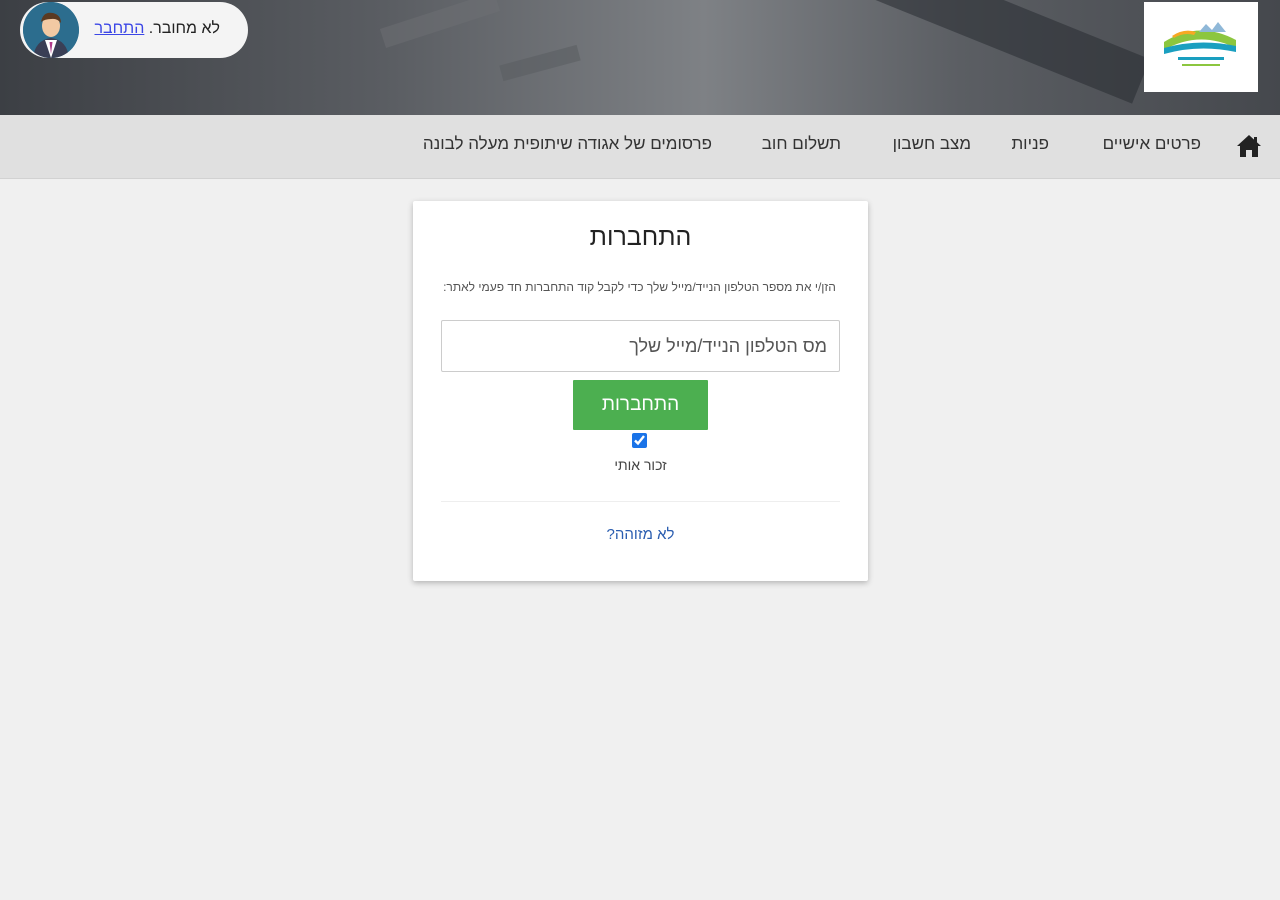 The width and height of the screenshot is (1280, 900). What do you see at coordinates (567, 144) in the screenshot?
I see `nav-item-publications: פרסומים של אגודה שיתופית מעלה לבונה` at bounding box center [567, 144].